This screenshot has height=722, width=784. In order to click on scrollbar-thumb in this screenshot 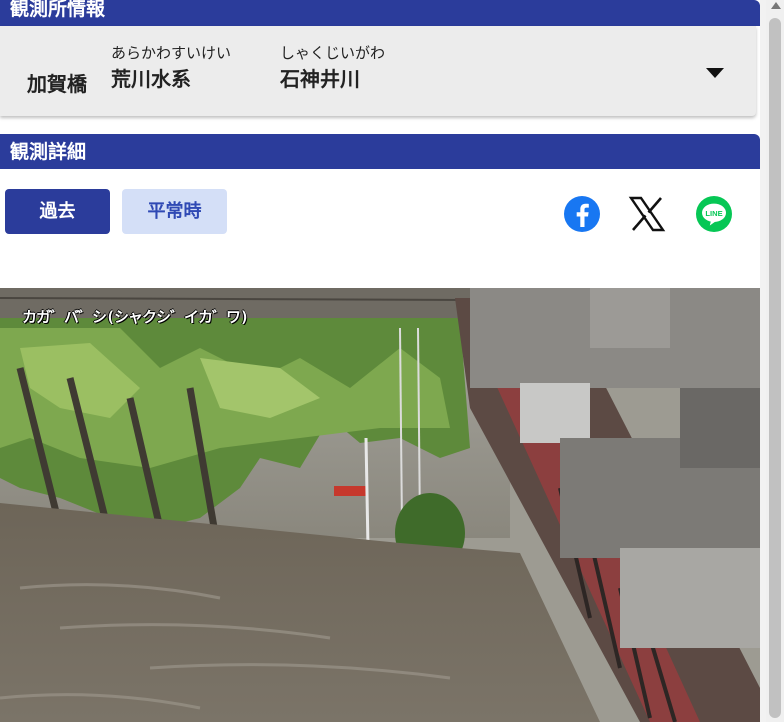, I will do `click(775, 368)`.